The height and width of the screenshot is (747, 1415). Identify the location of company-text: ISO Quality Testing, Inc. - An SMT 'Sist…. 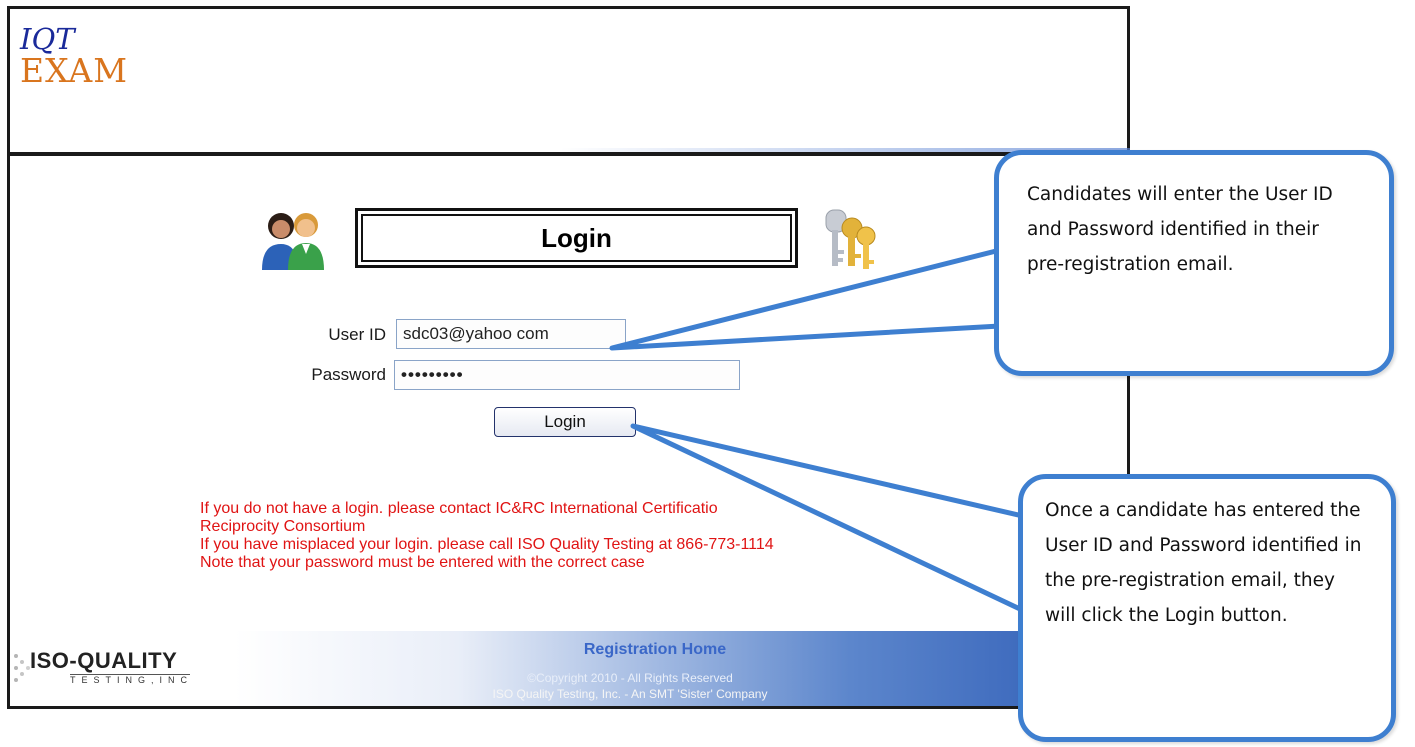
(630, 694).